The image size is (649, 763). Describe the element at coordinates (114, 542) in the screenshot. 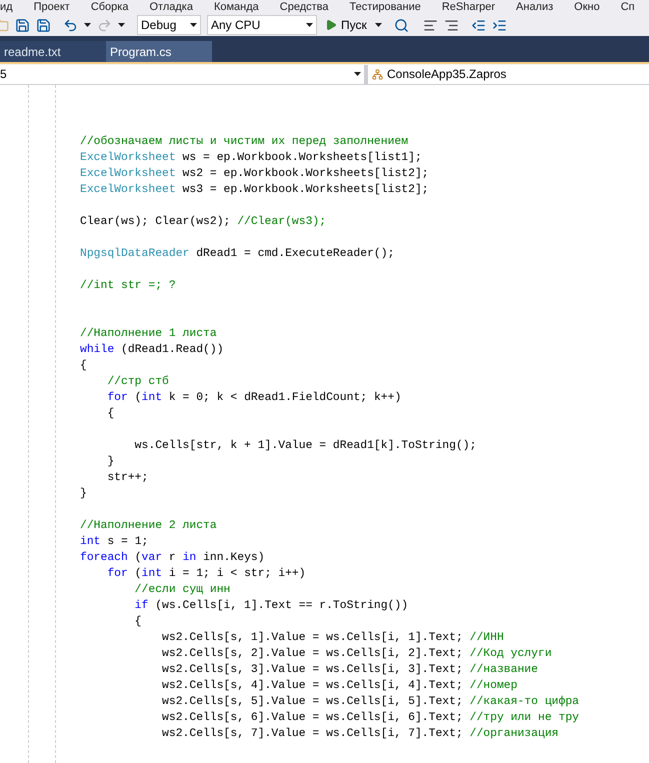

I see `code-line: int s = 1;` at that location.